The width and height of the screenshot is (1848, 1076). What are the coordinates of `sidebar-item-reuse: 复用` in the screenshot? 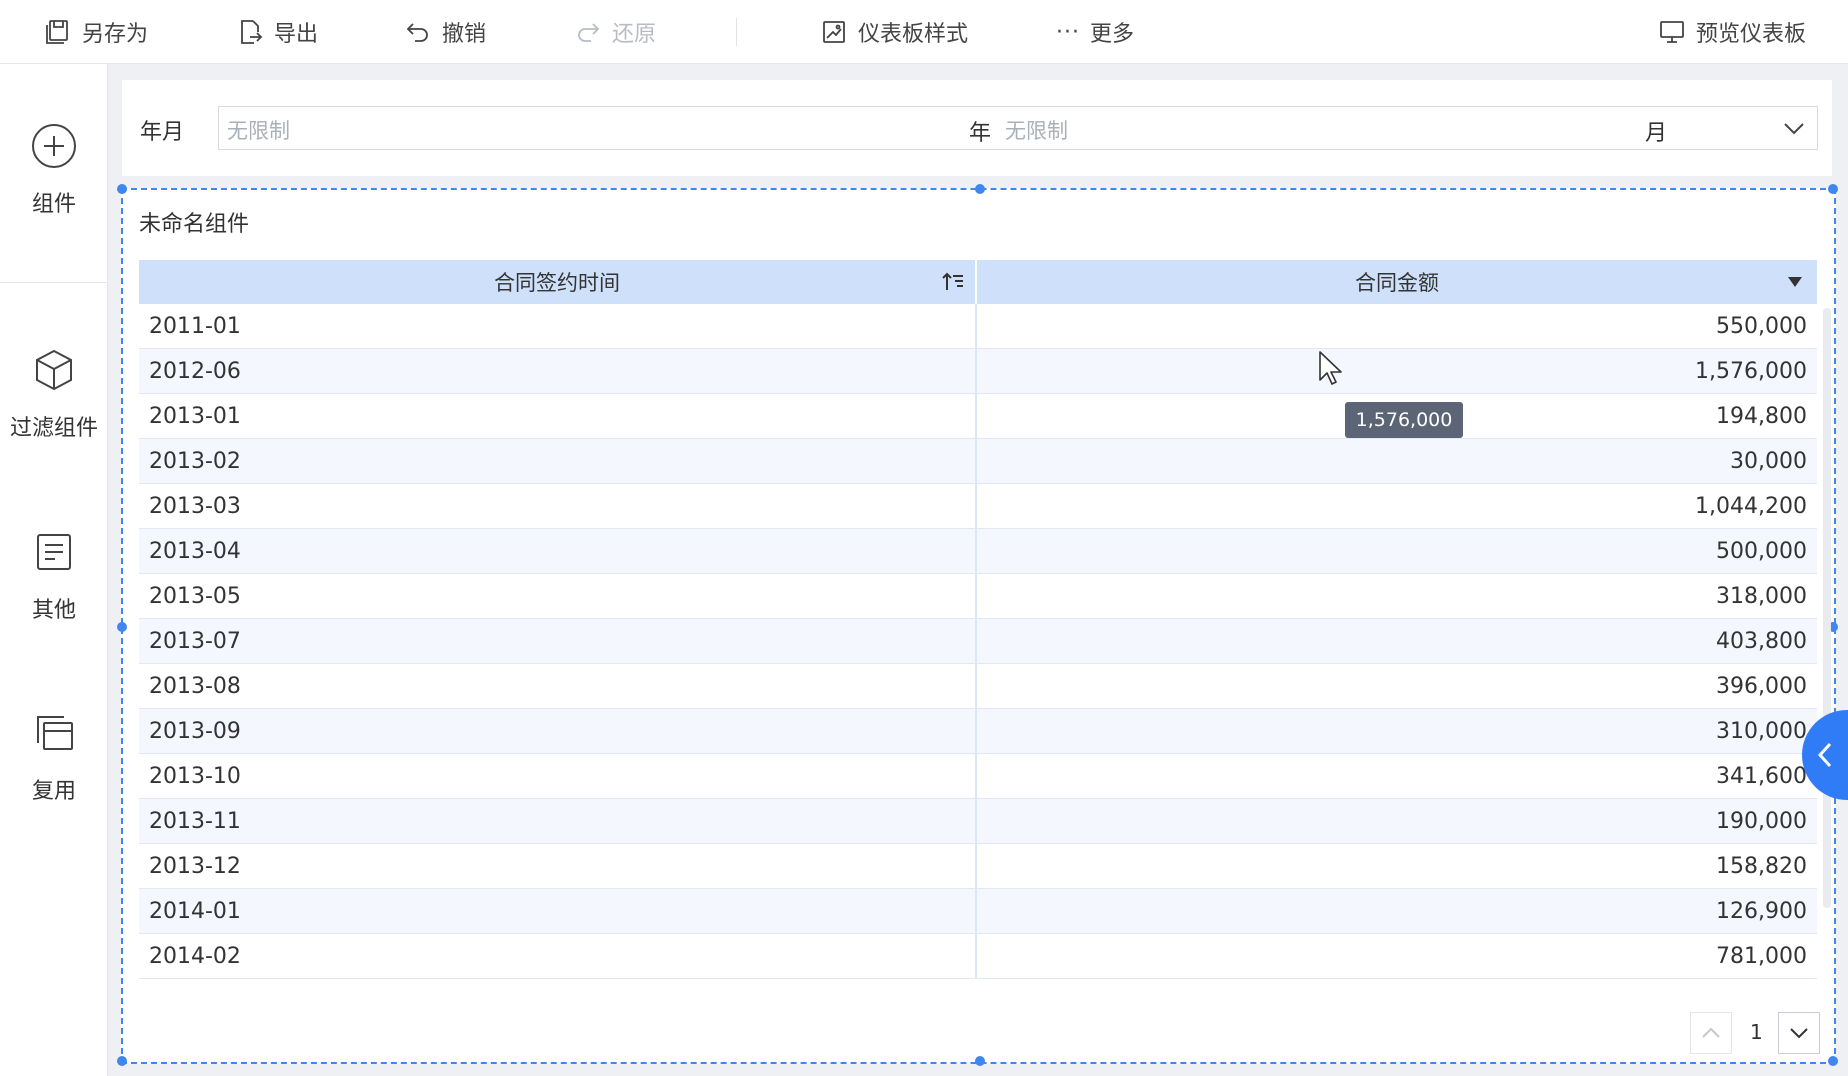 It's located at (54, 757).